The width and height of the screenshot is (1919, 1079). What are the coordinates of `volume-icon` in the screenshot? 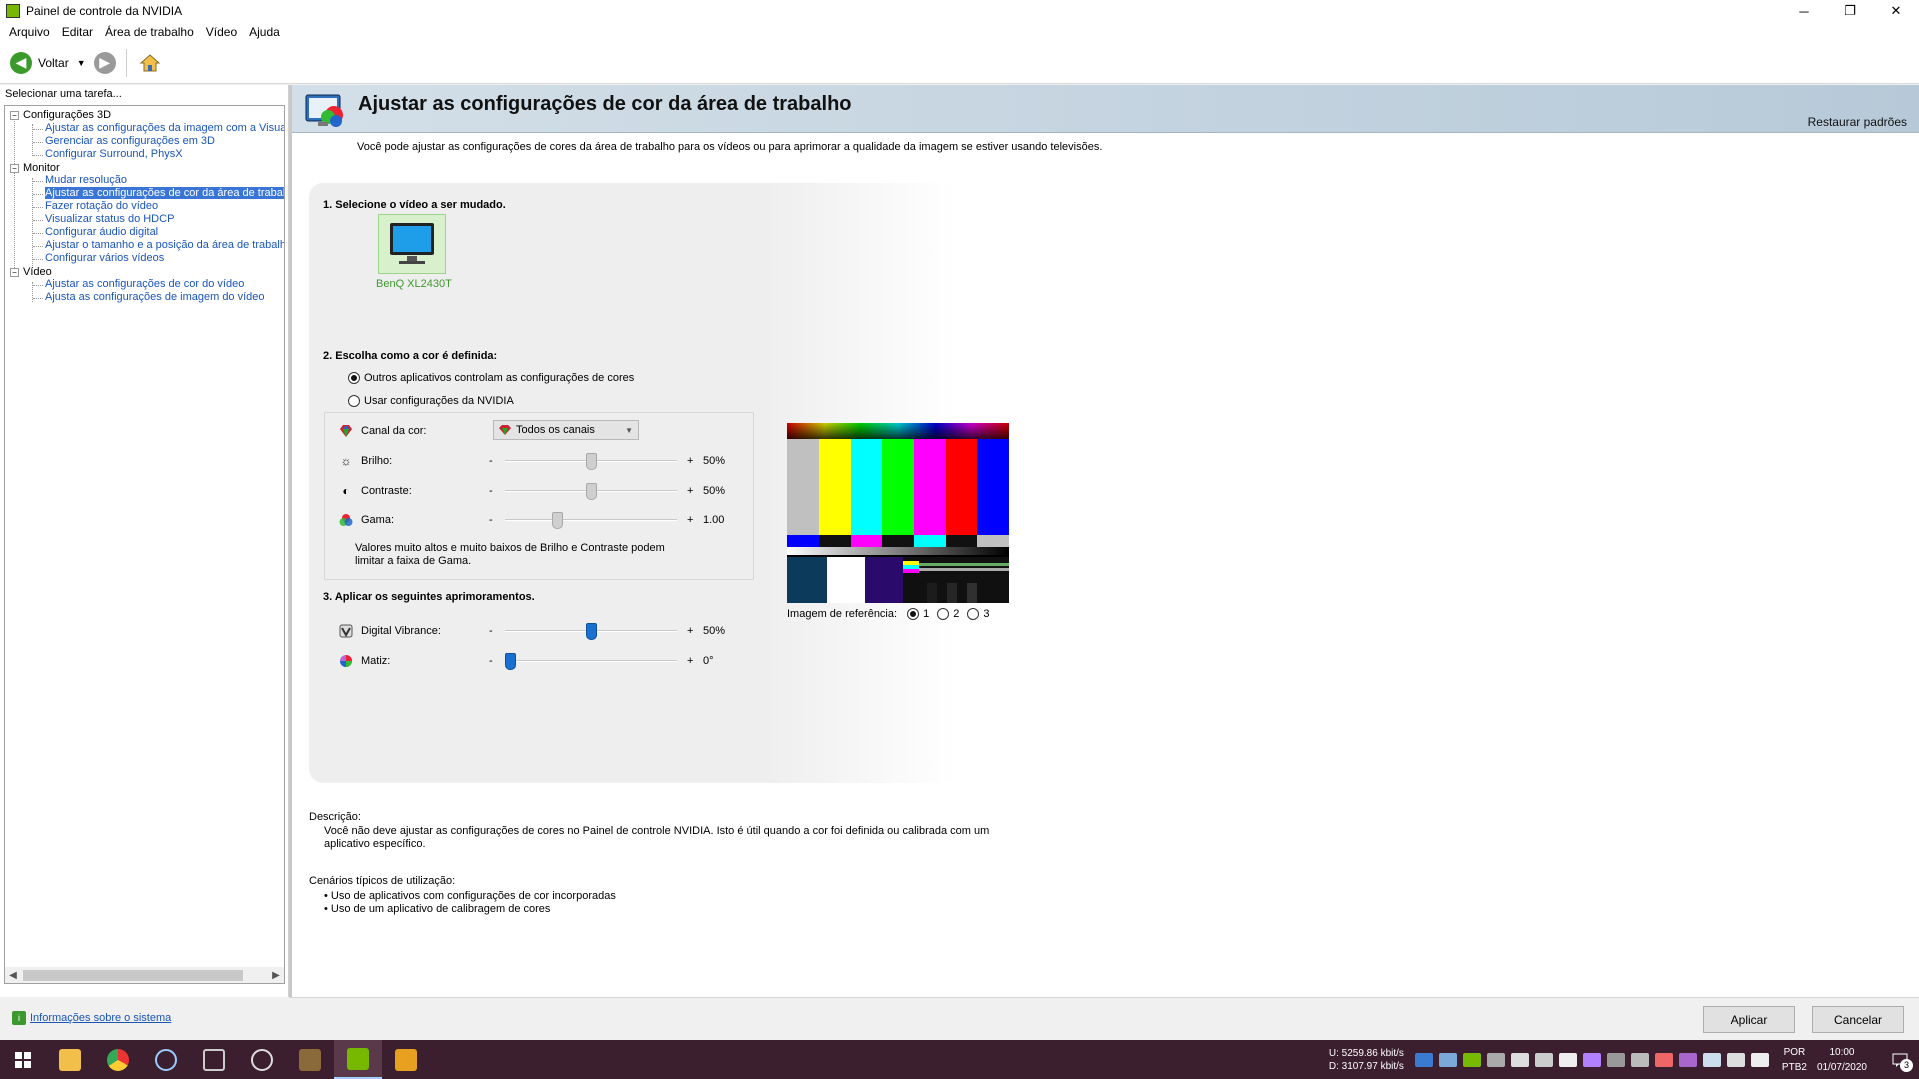 It's located at (1759, 1059).